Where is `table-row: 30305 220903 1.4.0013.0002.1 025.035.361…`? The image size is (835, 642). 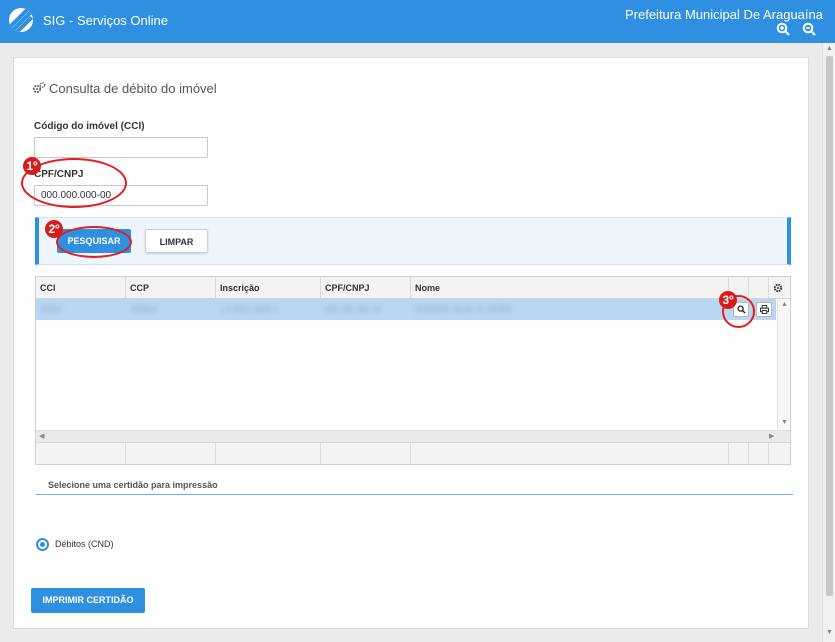 table-row: 30305 220903 1.4.0013.0002.1 025.035.361… is located at coordinates (406, 309).